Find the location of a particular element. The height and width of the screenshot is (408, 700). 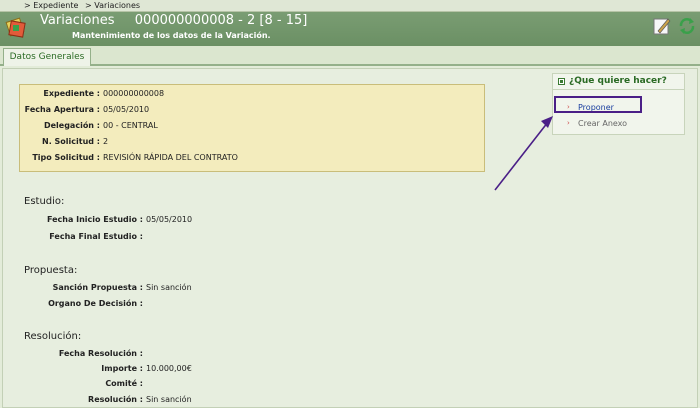

info-row: N. Solicitud : 2 is located at coordinates (252, 143).